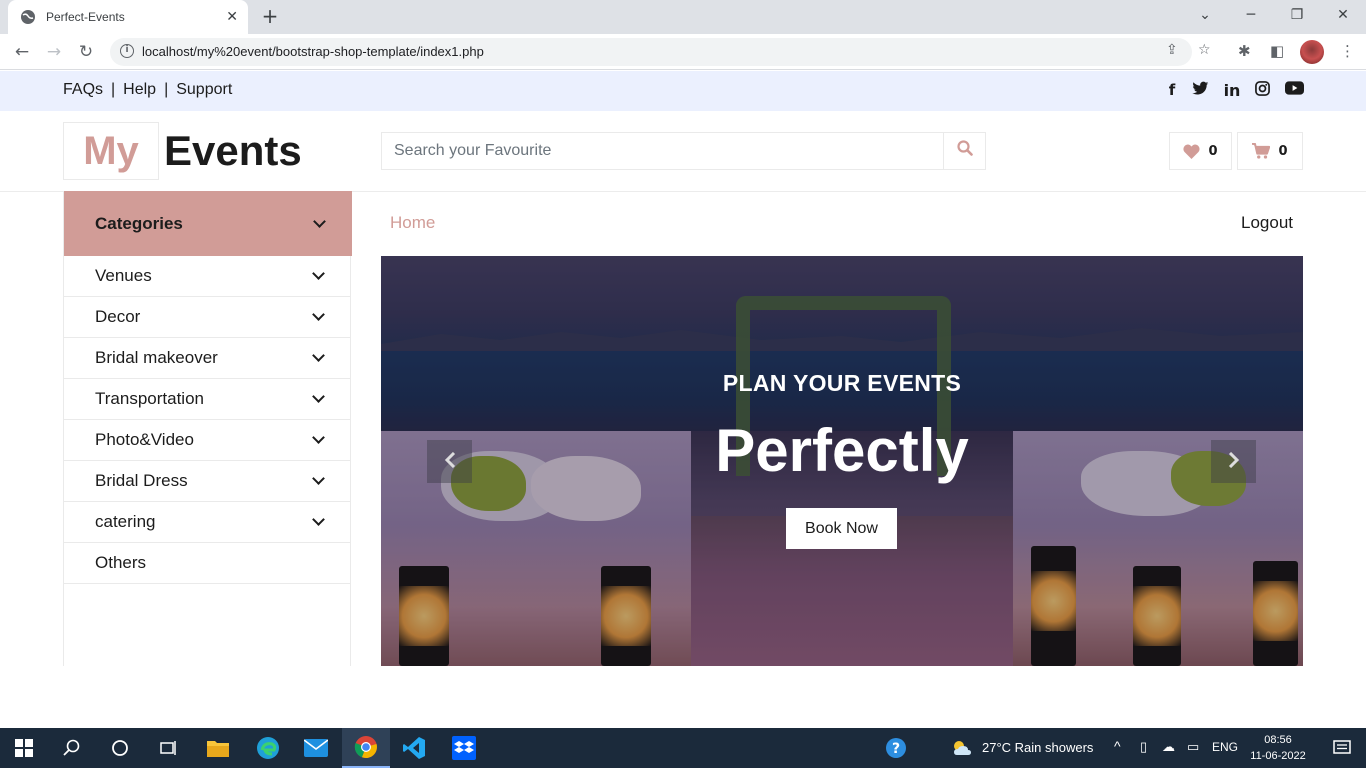 The image size is (1366, 768). Describe the element at coordinates (1251, 15) in the screenshot. I see `minimize-button: ─` at that location.